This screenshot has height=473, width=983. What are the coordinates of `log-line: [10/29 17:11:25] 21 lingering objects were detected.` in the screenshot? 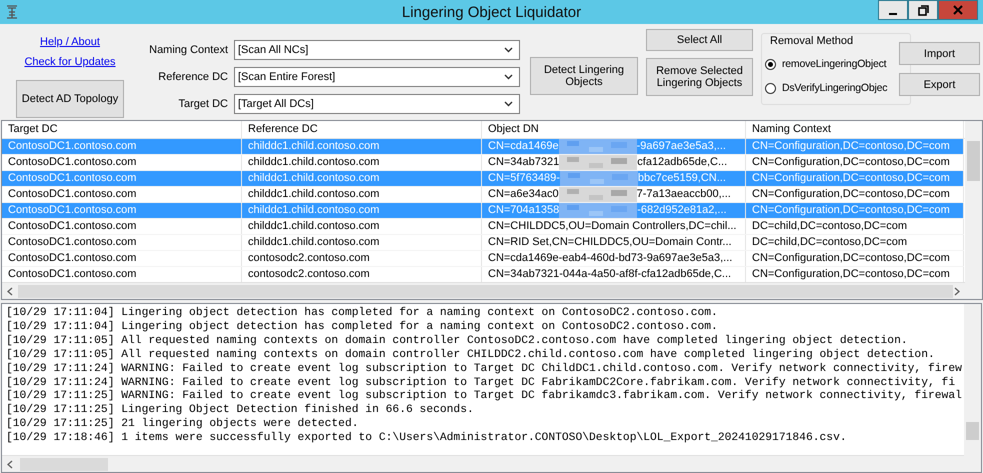 It's located at (182, 425).